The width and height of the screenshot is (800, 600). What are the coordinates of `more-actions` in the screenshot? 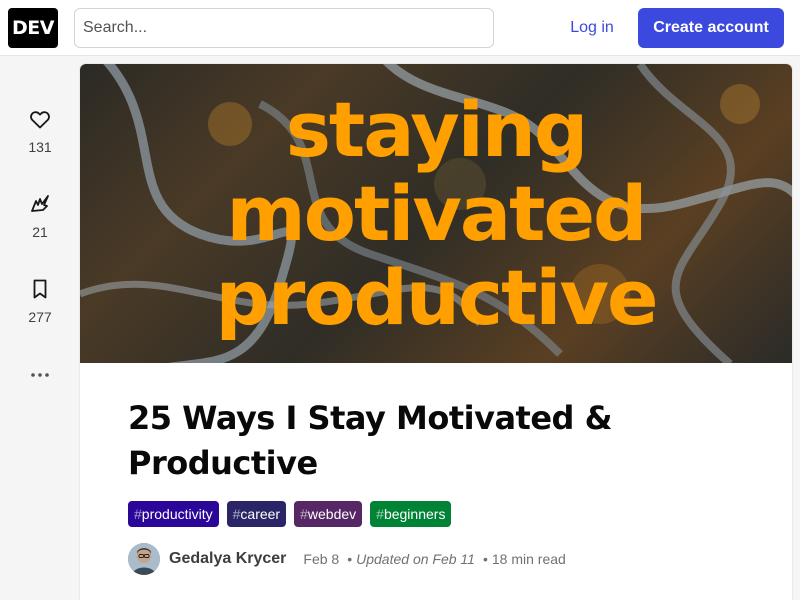 It's located at (40, 375).